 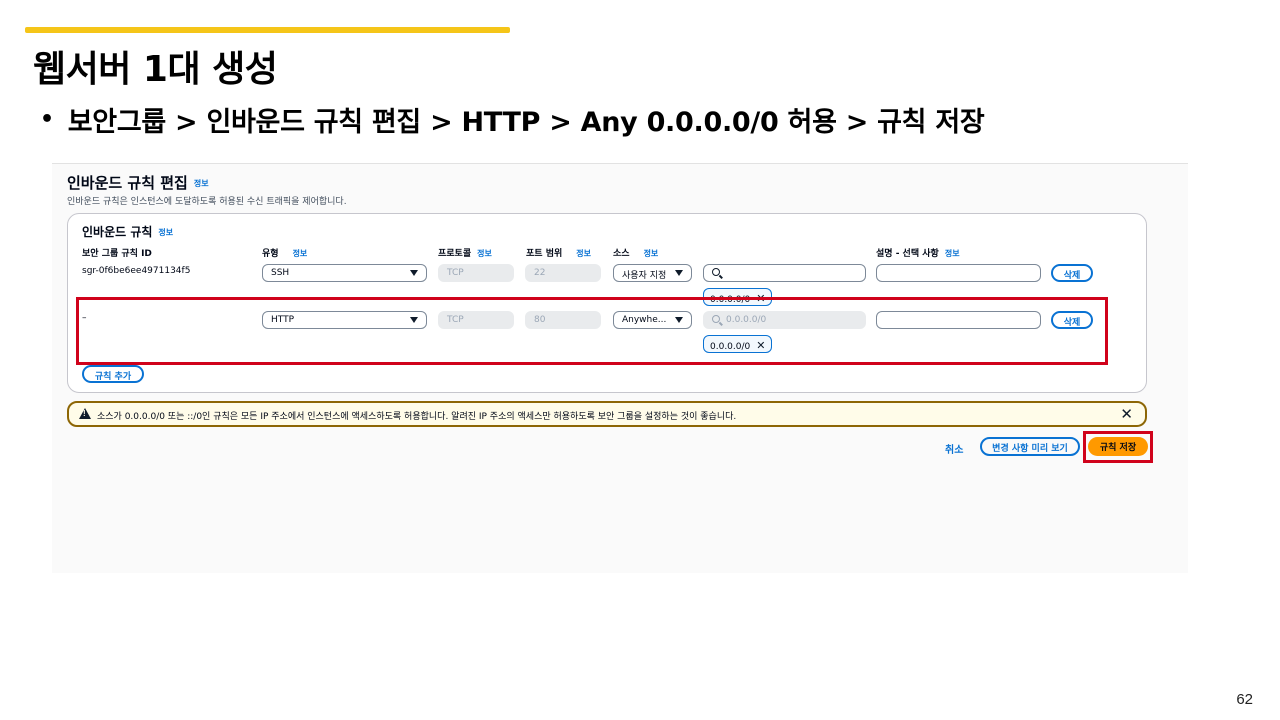 I want to click on description-input, so click(x=958, y=273).